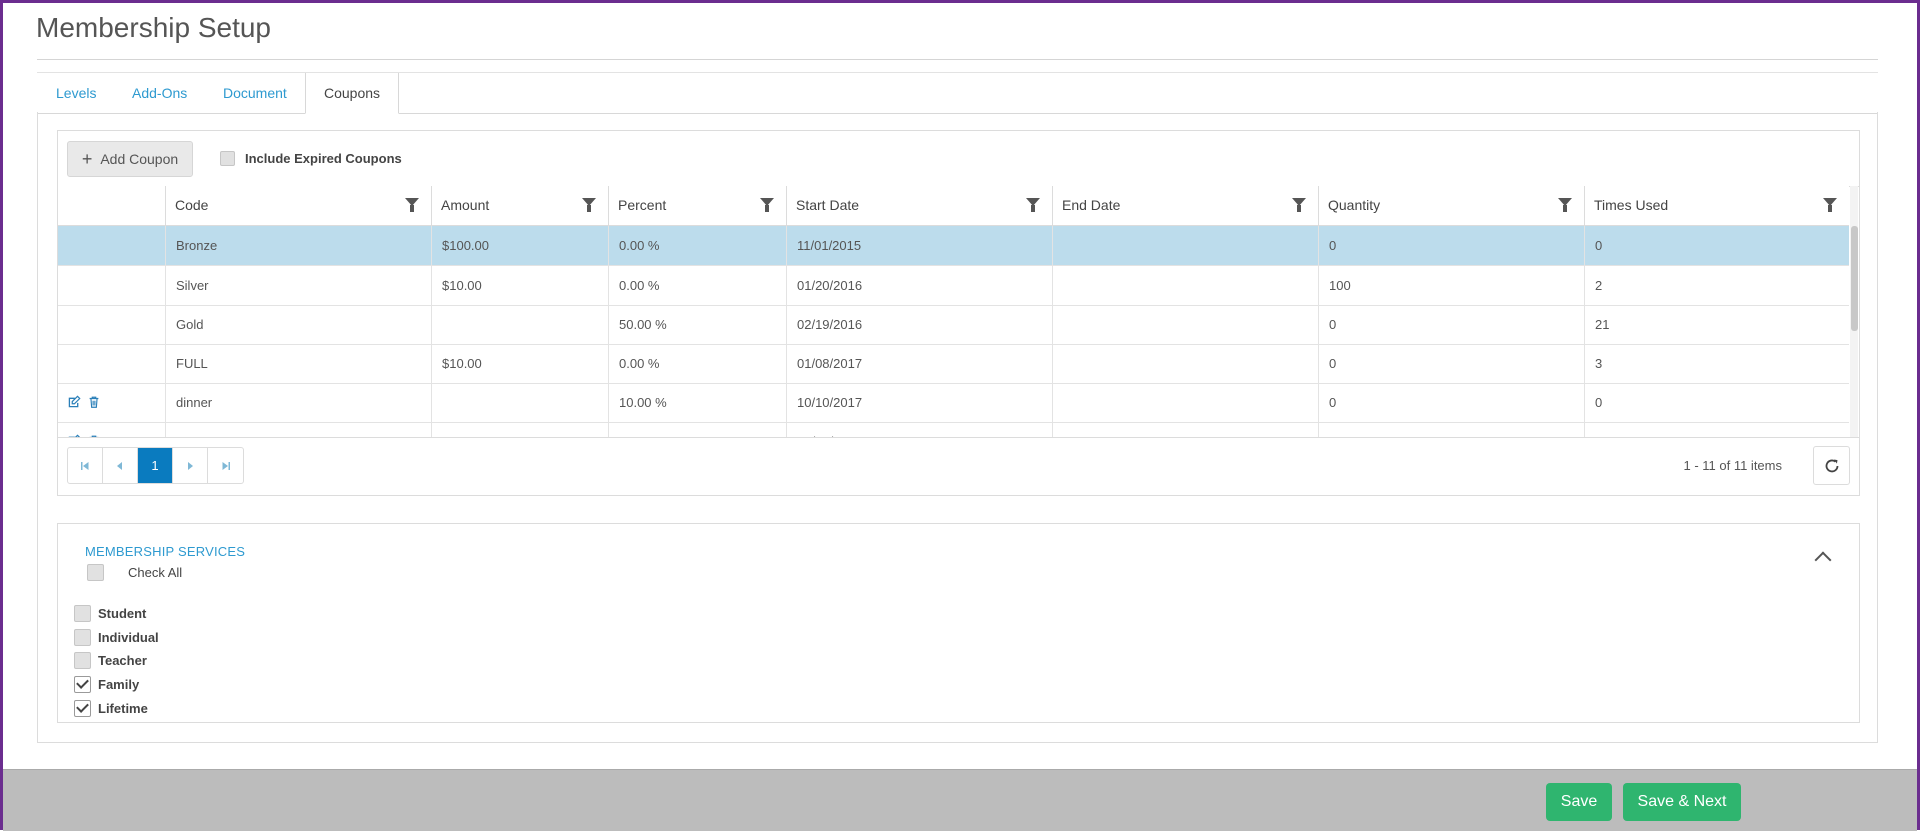 Image resolution: width=1920 pixels, height=831 pixels. What do you see at coordinates (697, 324) in the screenshot?
I see `cell-percent: 50.00 %` at bounding box center [697, 324].